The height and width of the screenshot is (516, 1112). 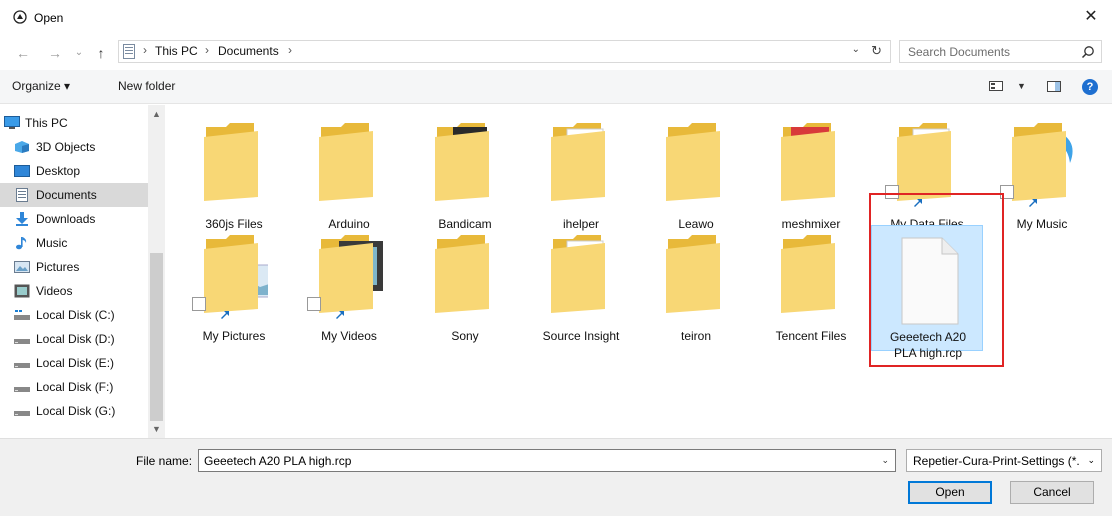 I want to click on breadcrumb-this-pc: This PC, so click(x=176, y=51).